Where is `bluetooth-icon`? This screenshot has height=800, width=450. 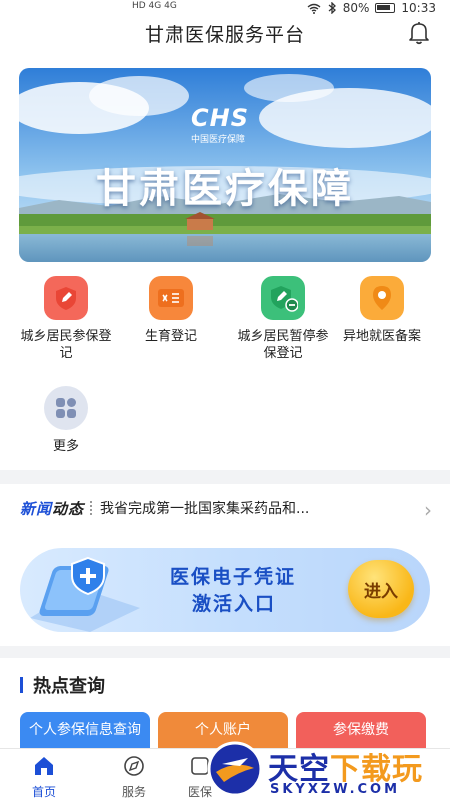
bluetooth-icon is located at coordinates (332, 8).